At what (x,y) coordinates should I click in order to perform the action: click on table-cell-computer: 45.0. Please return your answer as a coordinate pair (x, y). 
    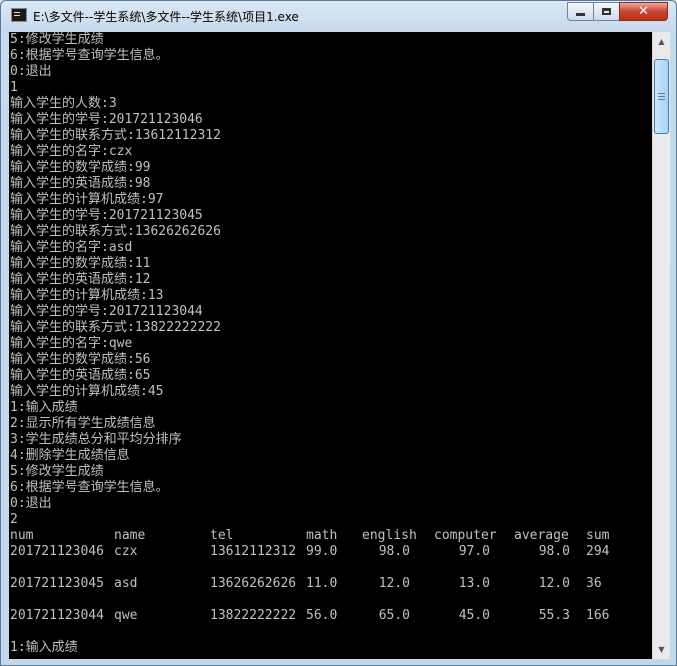
    Looking at the image, I should click on (474, 615).